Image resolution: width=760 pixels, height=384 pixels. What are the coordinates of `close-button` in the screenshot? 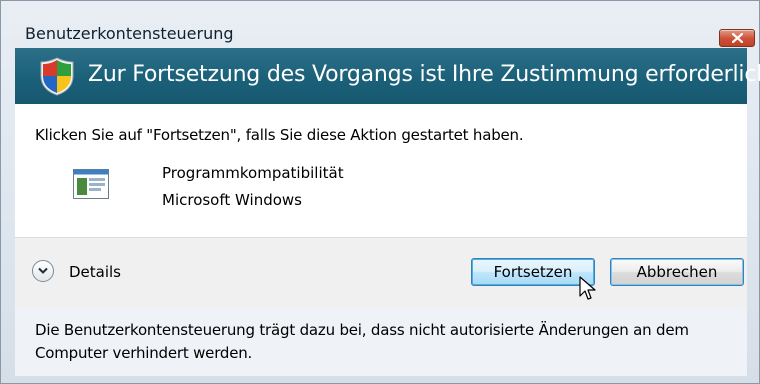 It's located at (737, 38).